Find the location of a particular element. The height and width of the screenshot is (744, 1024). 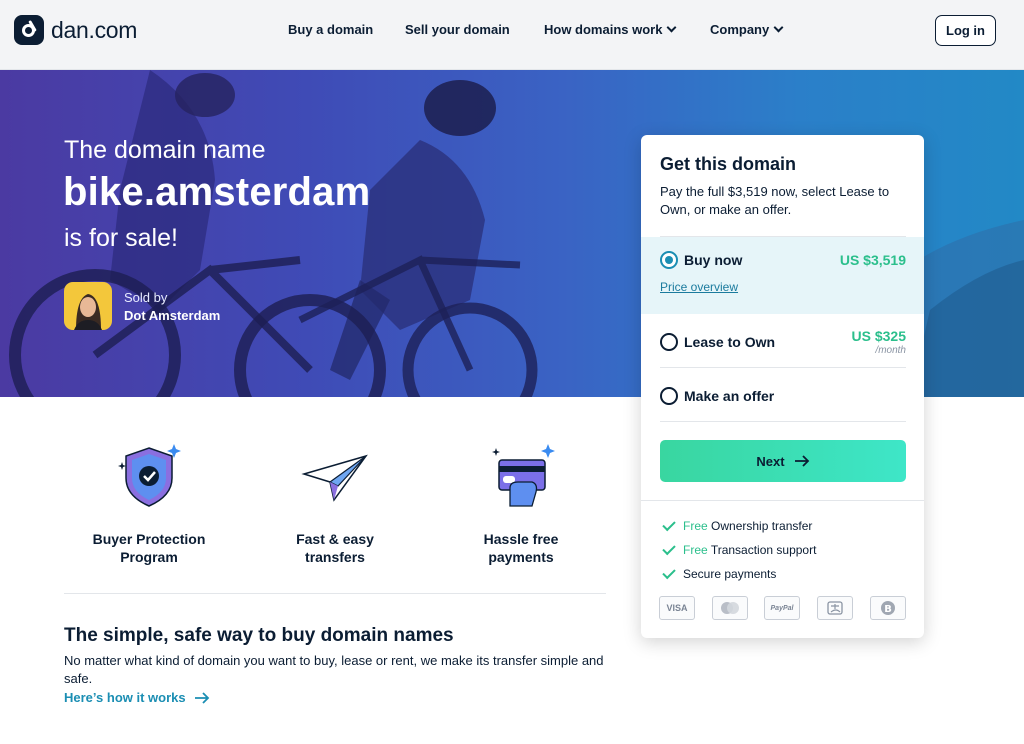

price-overview-link: Price overview is located at coordinates (699, 287).